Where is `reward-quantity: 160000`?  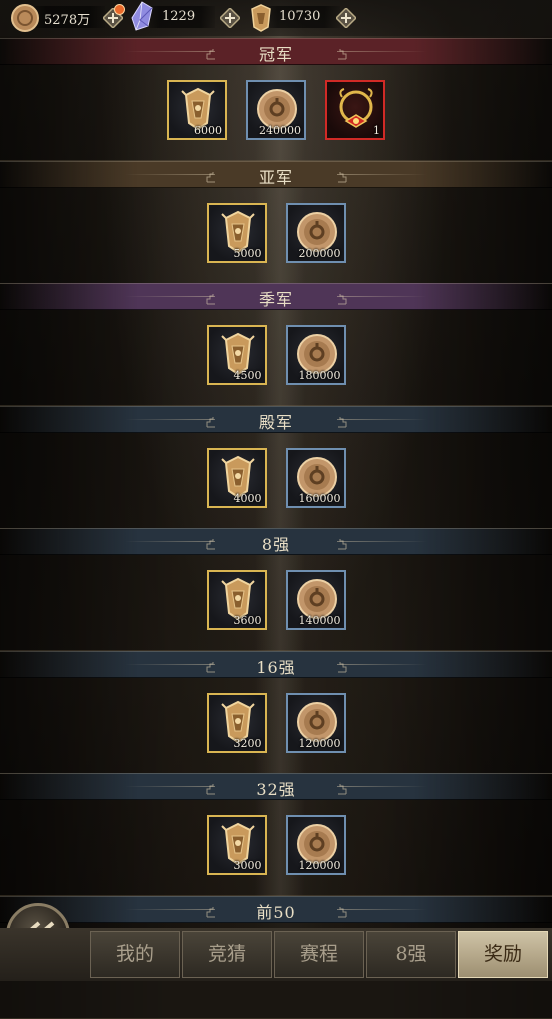
reward-quantity: 160000 is located at coordinates (319, 498).